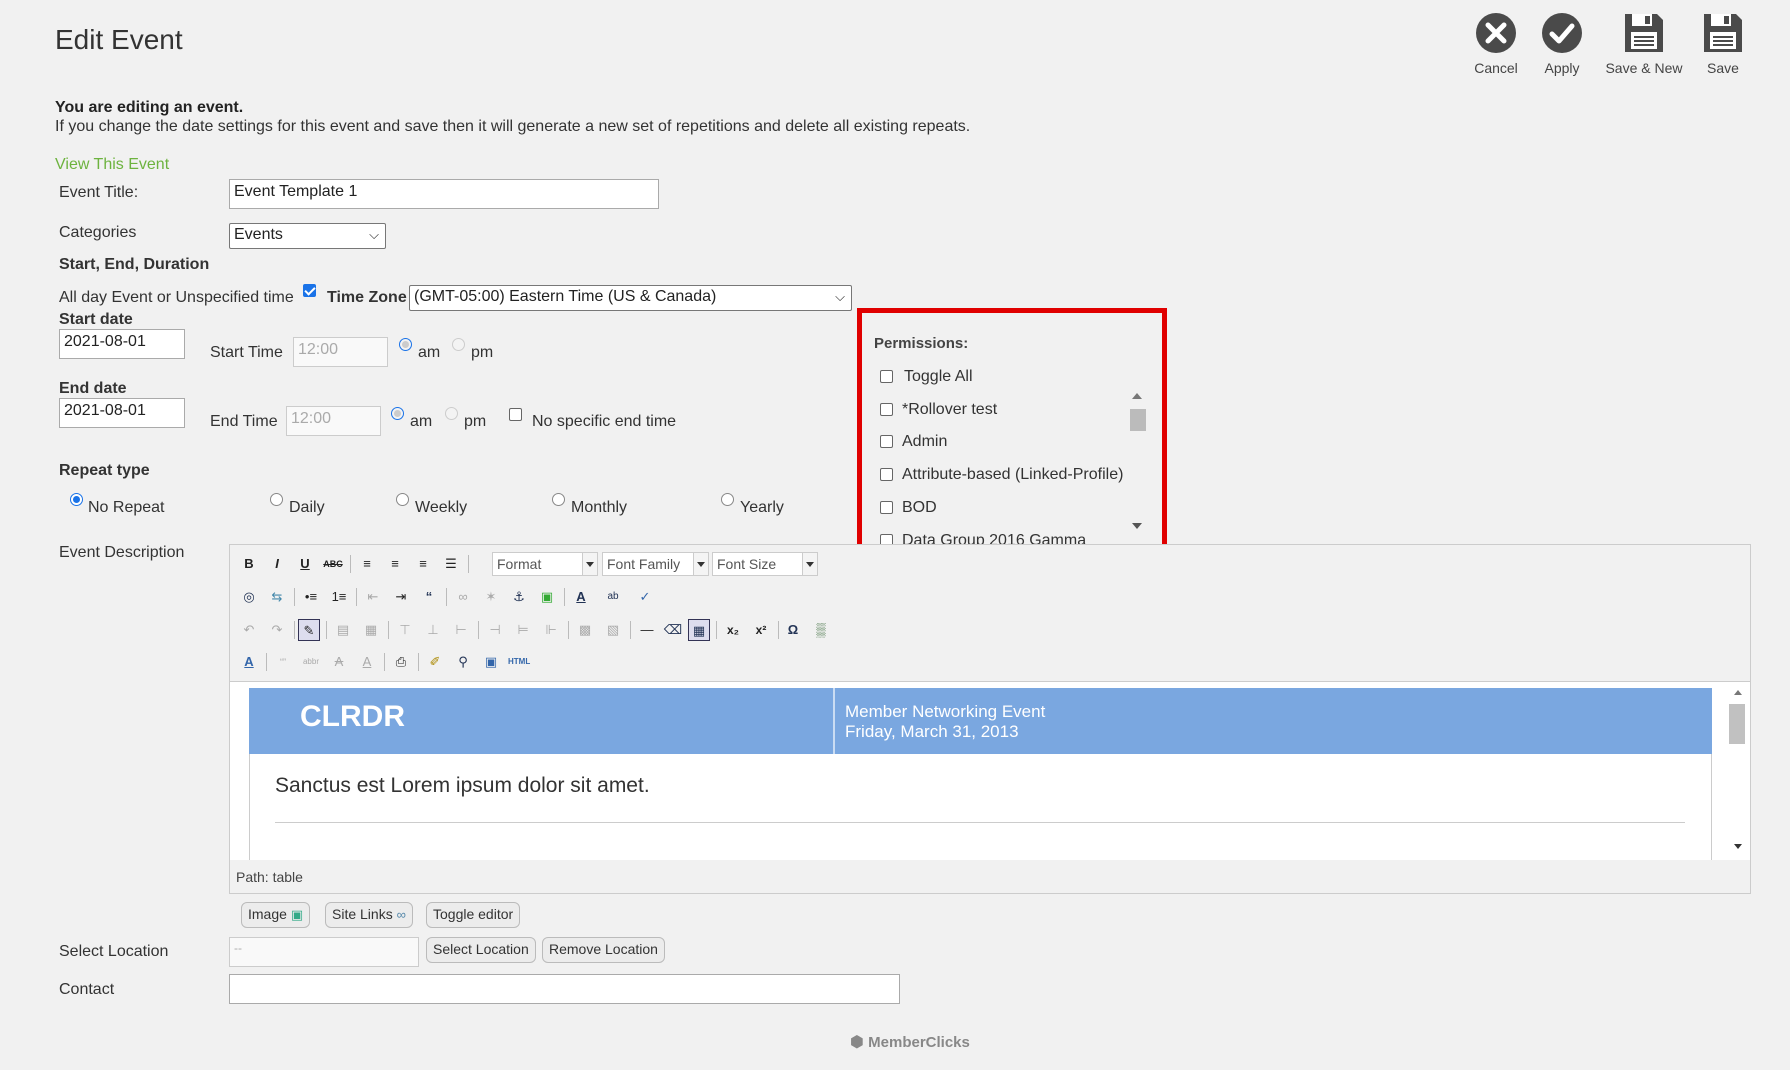 This screenshot has height=1070, width=1790. Describe the element at coordinates (733, 630) in the screenshot. I see `subscript-icon: x₂` at that location.